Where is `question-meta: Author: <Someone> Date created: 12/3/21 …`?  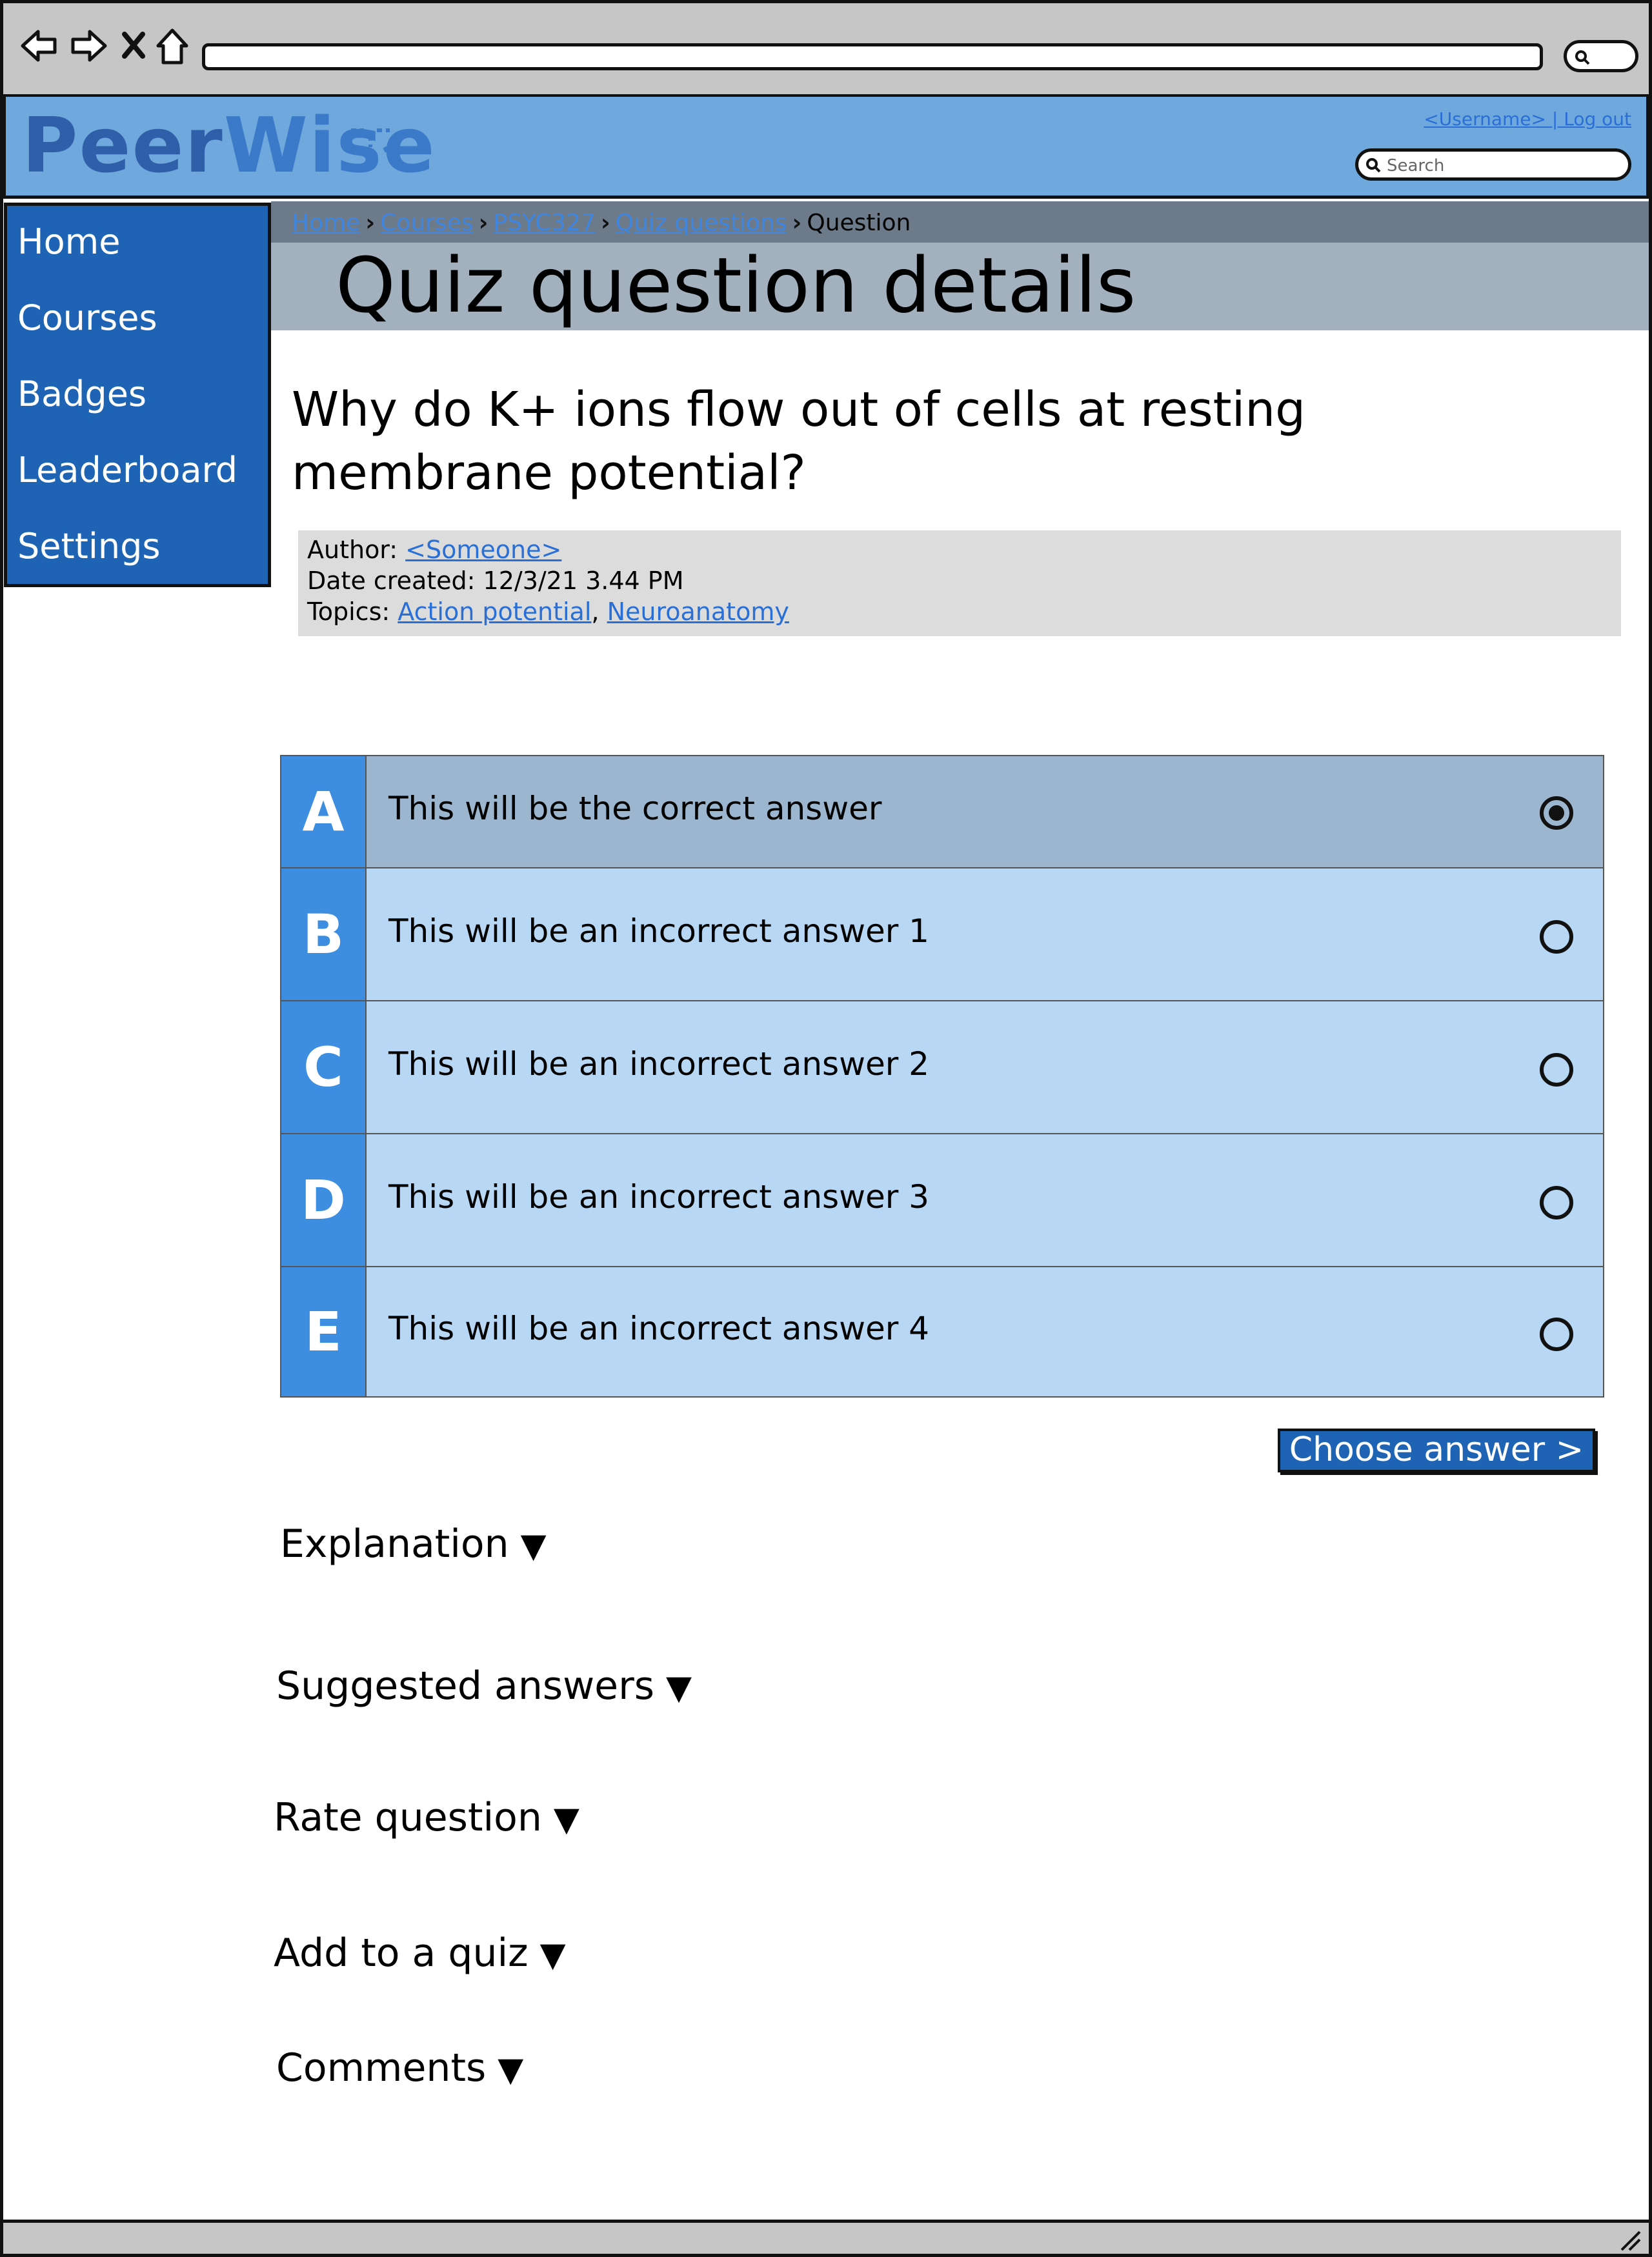 question-meta: Author: <Someone> Date created: 12/3/21 … is located at coordinates (959, 583).